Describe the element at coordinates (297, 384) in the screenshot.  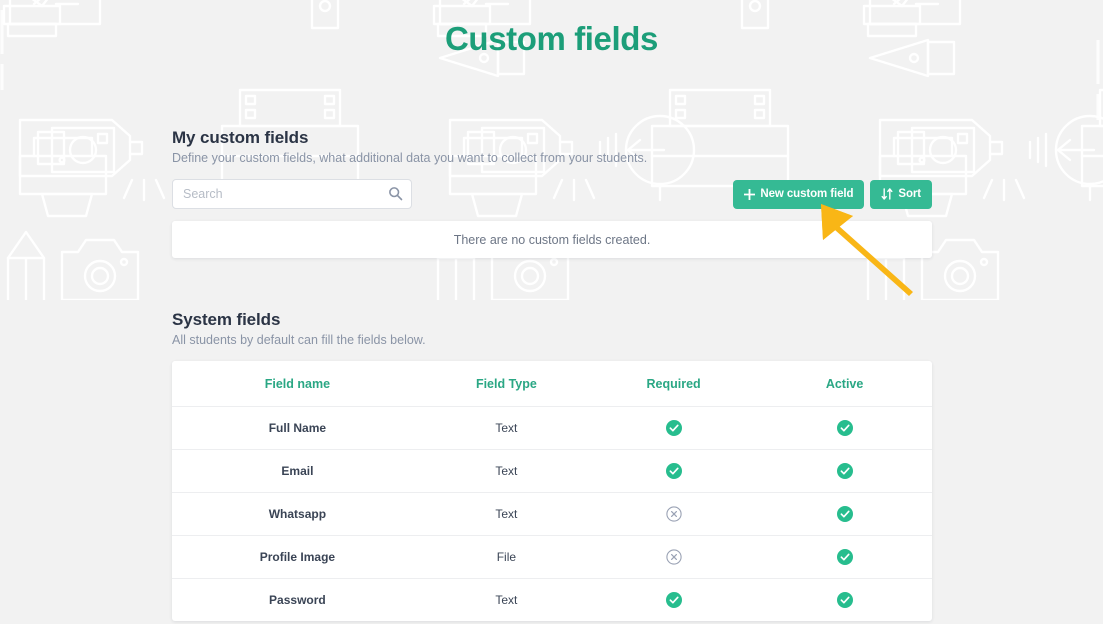
I see `column-header-field-name: Field name` at that location.